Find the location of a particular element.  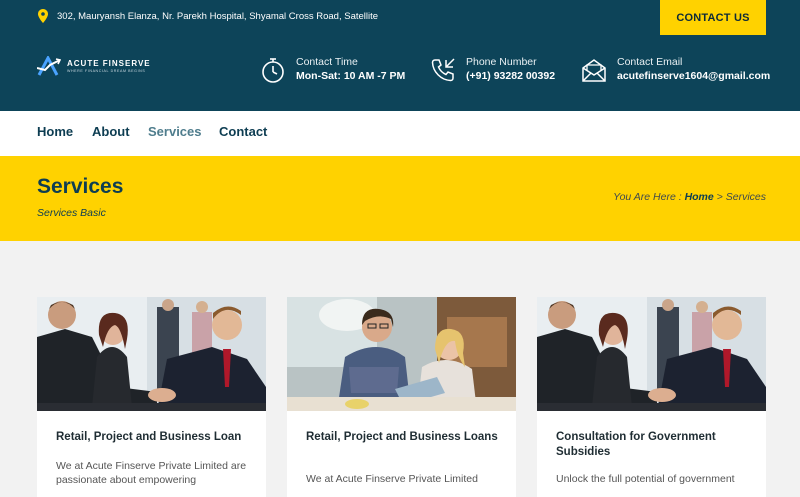

card-title: Consultation for Government Subsidies is located at coordinates (636, 444).